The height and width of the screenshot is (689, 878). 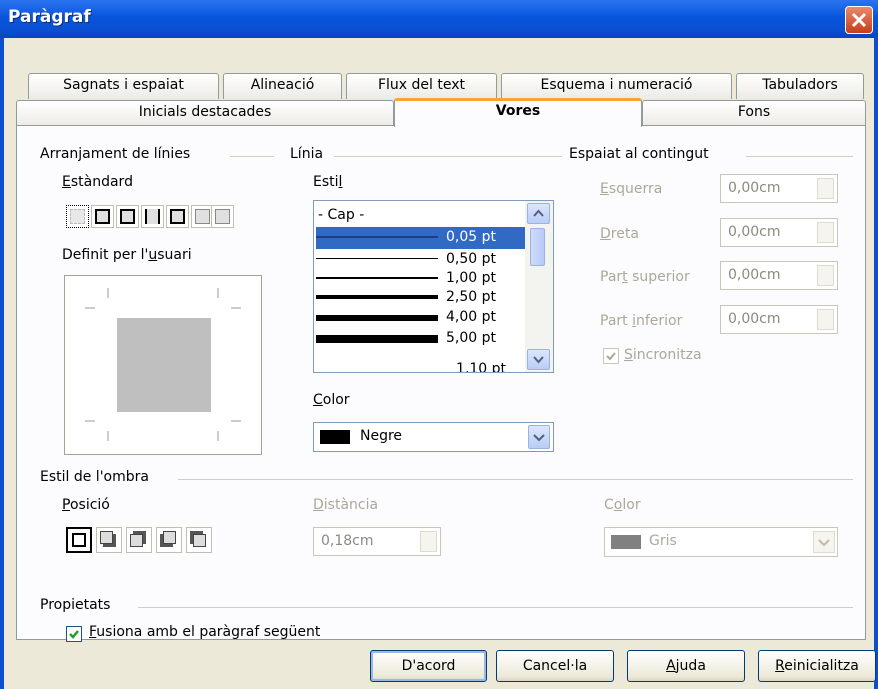 I want to click on user-defined-label: Definit per l'usuari, so click(x=127, y=255).